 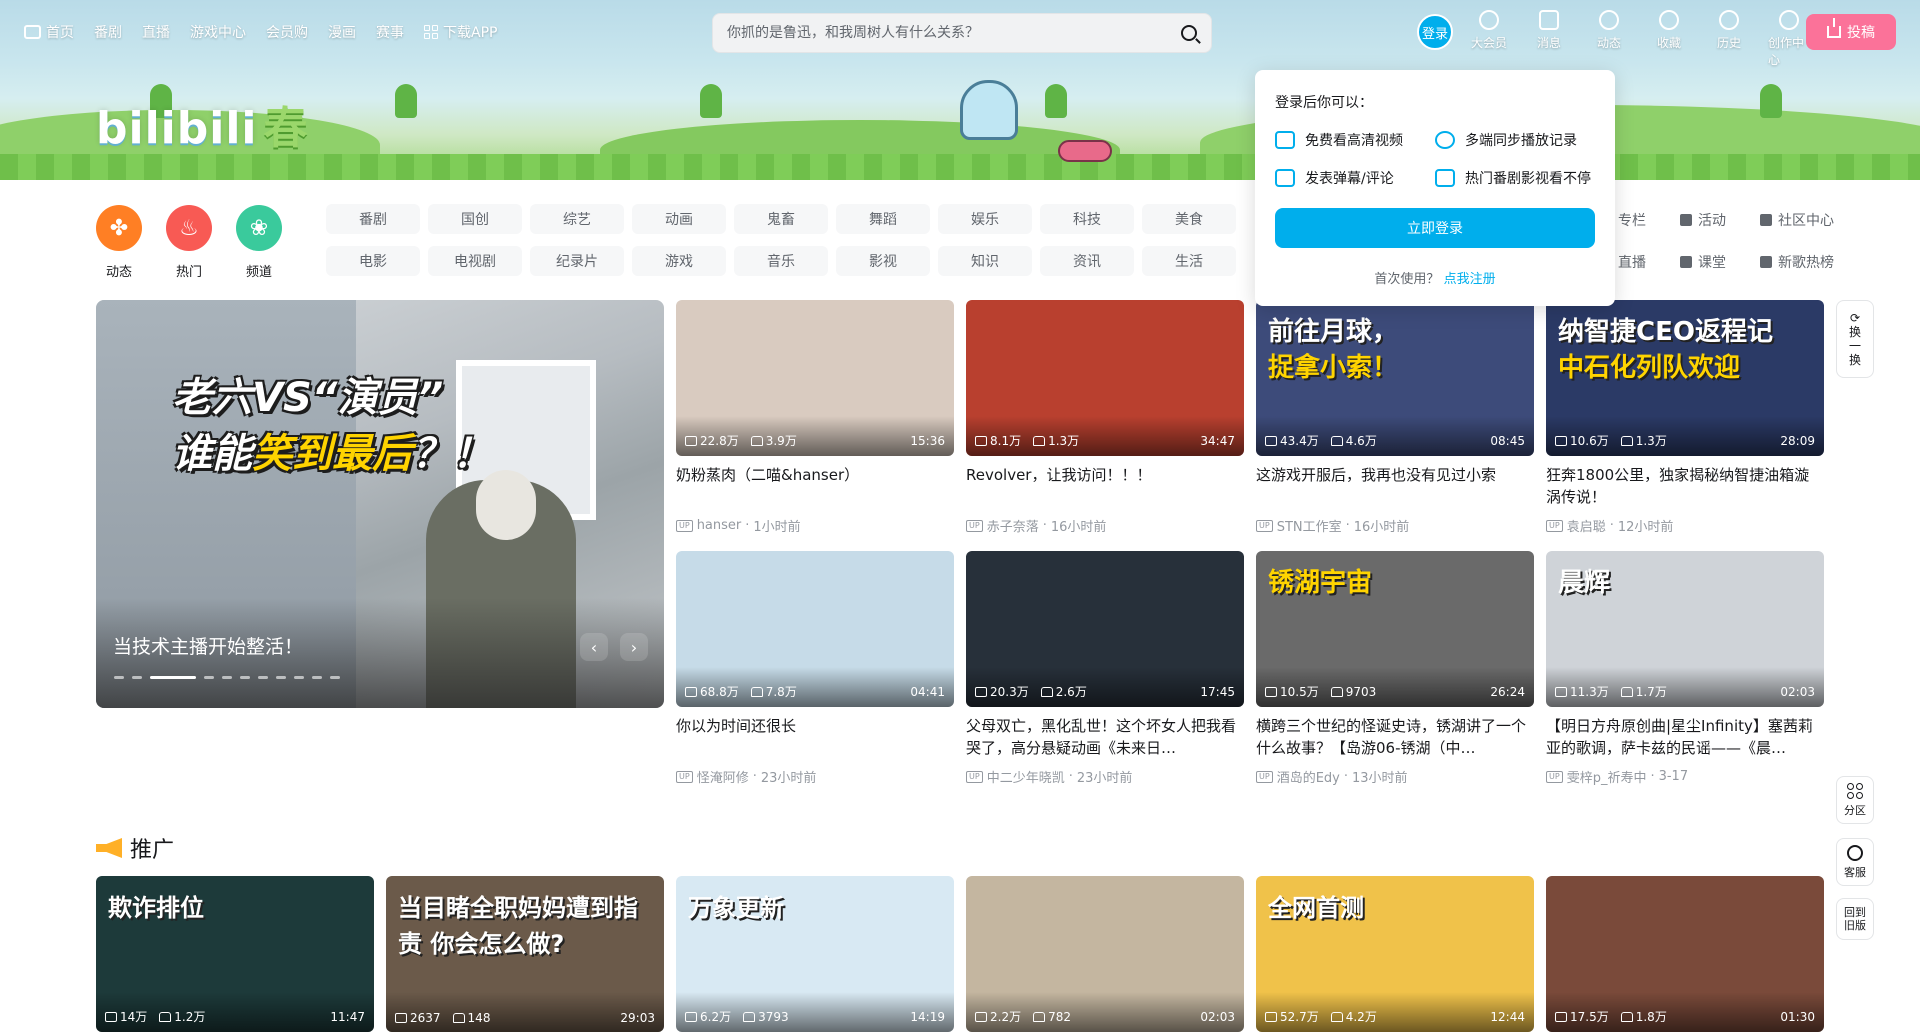 What do you see at coordinates (1685, 629) in the screenshot?
I see `video-thumbnail: 晨辉 11.3万 1.7万 02:03` at bounding box center [1685, 629].